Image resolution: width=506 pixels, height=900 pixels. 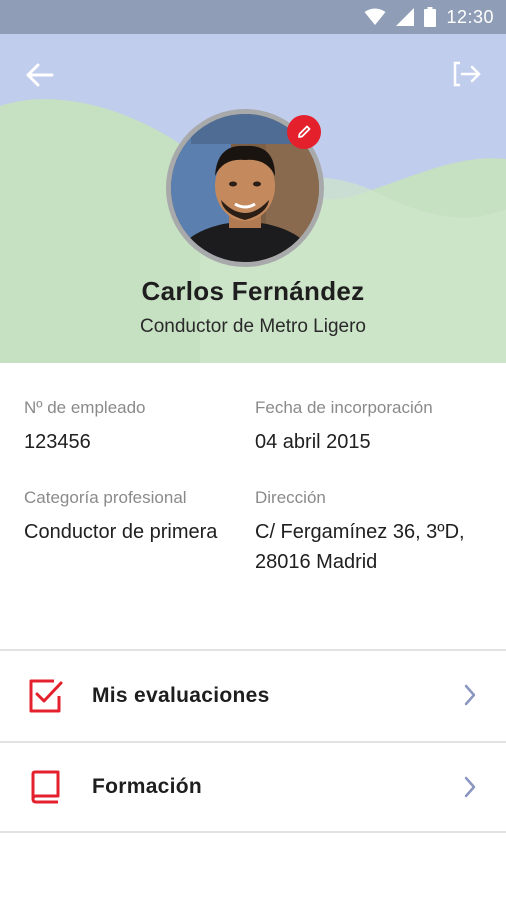 I want to click on menu-item-label: Mis evaluaciones, so click(x=181, y=695).